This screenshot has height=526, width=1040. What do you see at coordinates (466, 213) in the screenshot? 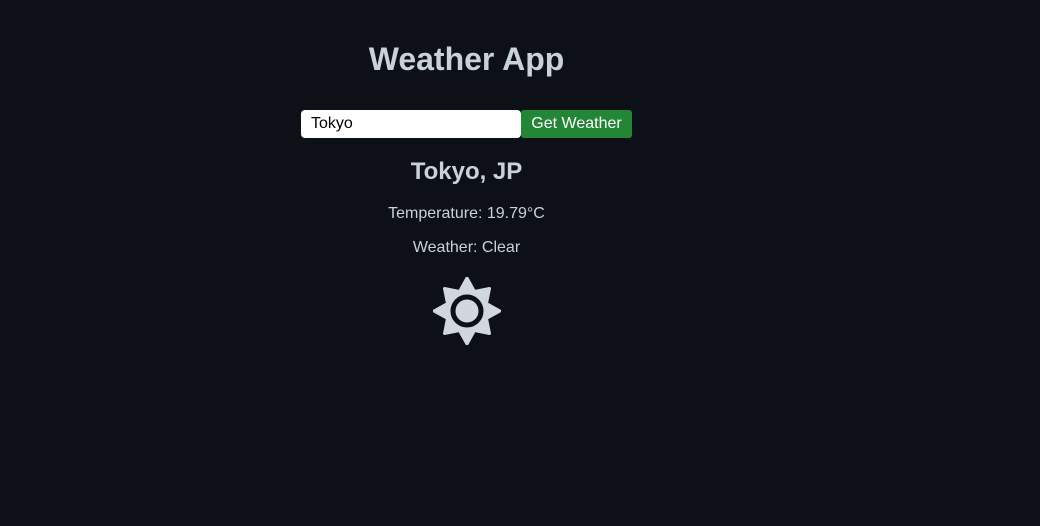
I see `temperature-text: Temperature: 19.79°C` at bounding box center [466, 213].